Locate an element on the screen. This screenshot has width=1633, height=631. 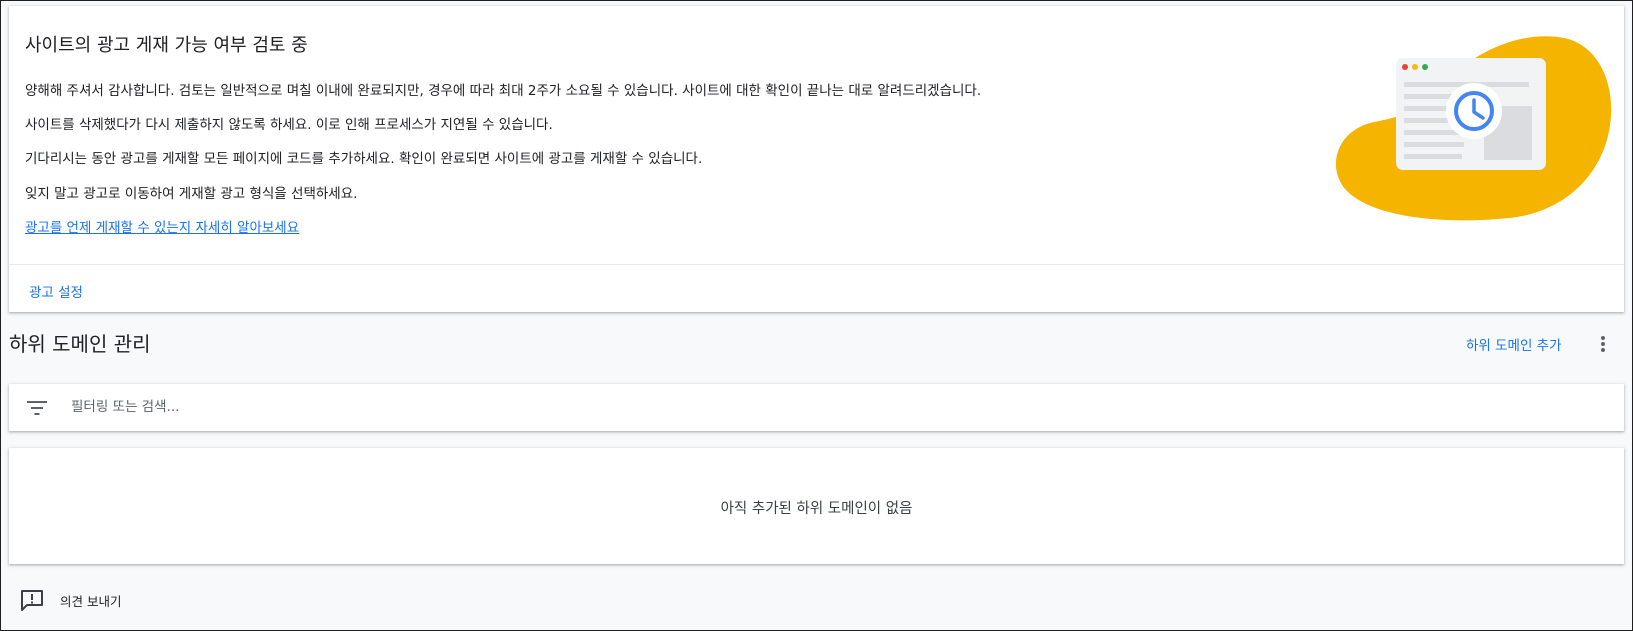
card-divider is located at coordinates (816, 264).